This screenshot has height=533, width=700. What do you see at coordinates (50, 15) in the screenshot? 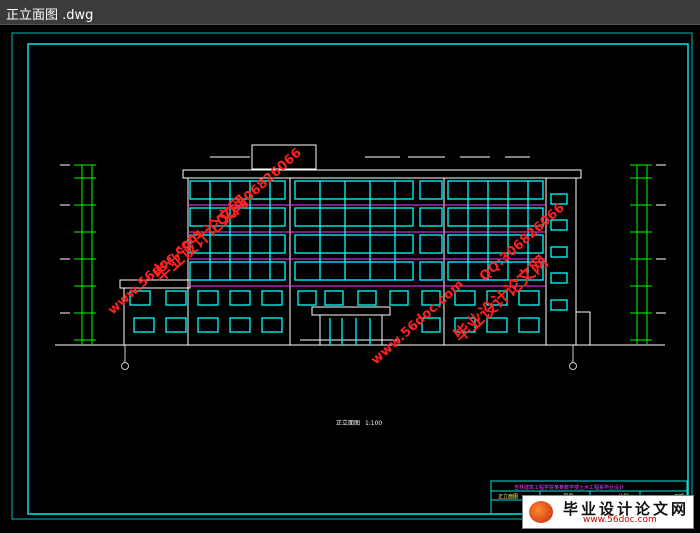
I see `window-title: 正立面图 .dwg` at bounding box center [50, 15].